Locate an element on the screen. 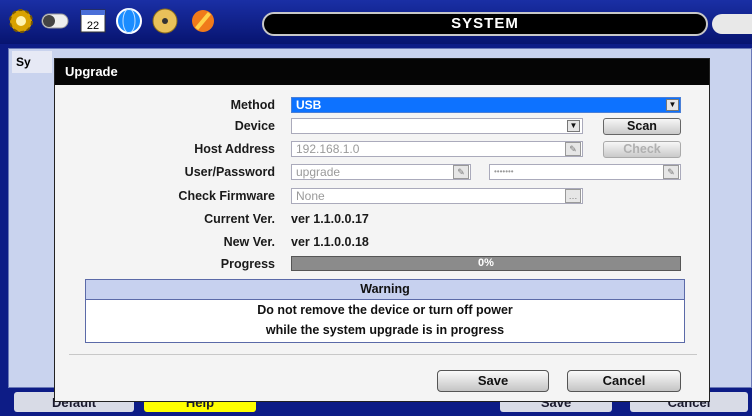 The image size is (752, 416). progress-bar: 0% is located at coordinates (486, 263).